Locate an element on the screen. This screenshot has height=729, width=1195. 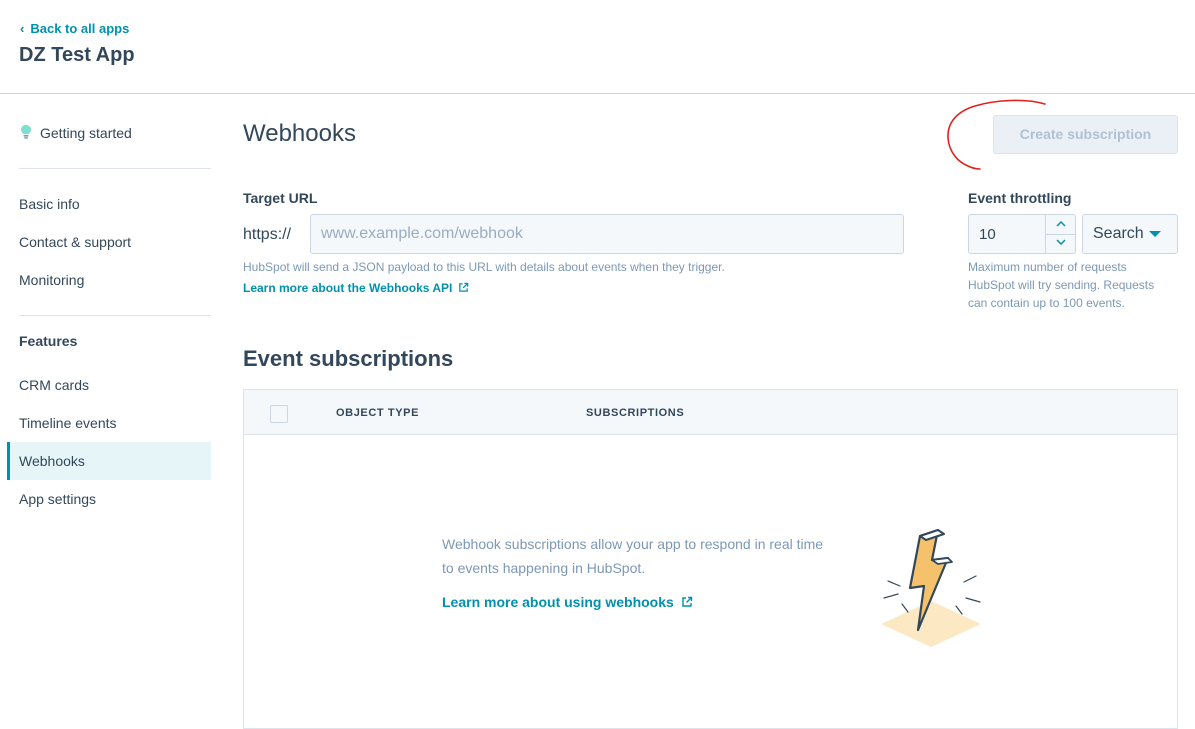
sidebar-item-monitoring: Monitoring is located at coordinates (51, 280).